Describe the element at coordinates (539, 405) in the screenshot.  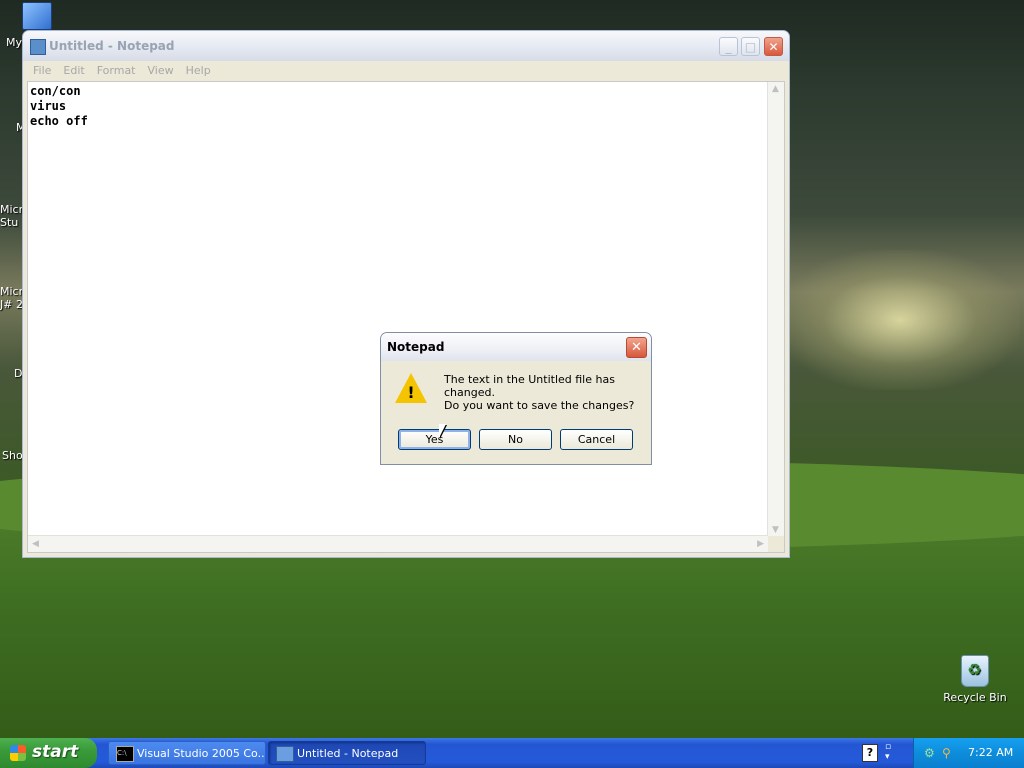
I see `dialog-question: Do you want to save the changes?` at that location.